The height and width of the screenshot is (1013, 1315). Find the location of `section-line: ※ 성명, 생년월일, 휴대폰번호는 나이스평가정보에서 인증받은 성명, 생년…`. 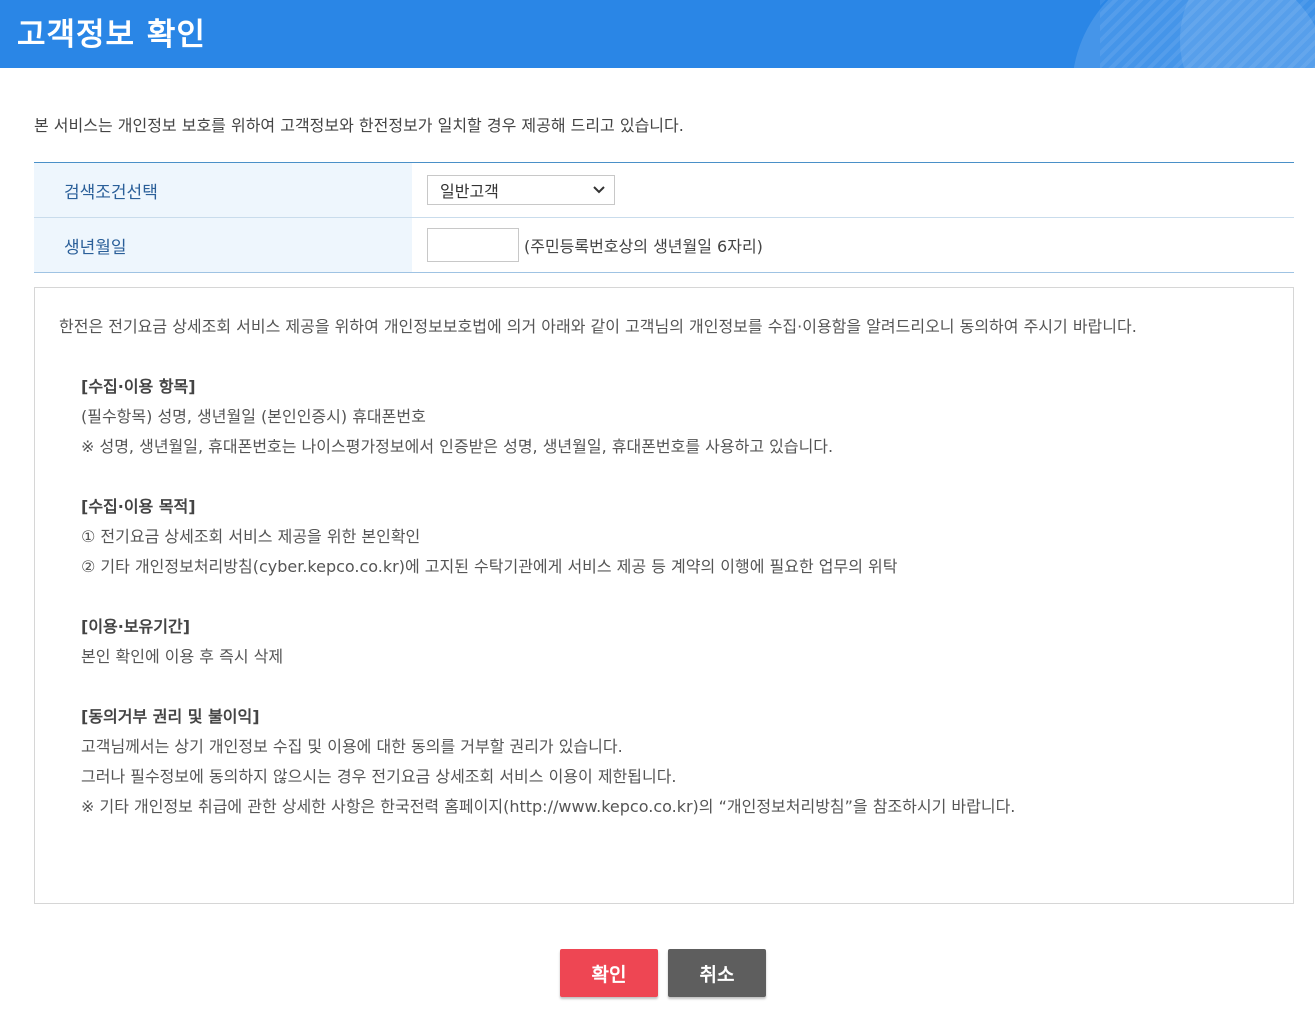

section-line: ※ 성명, 생년월일, 휴대폰번호는 나이스평가정보에서 인증받은 성명, 생년… is located at coordinates (457, 446).